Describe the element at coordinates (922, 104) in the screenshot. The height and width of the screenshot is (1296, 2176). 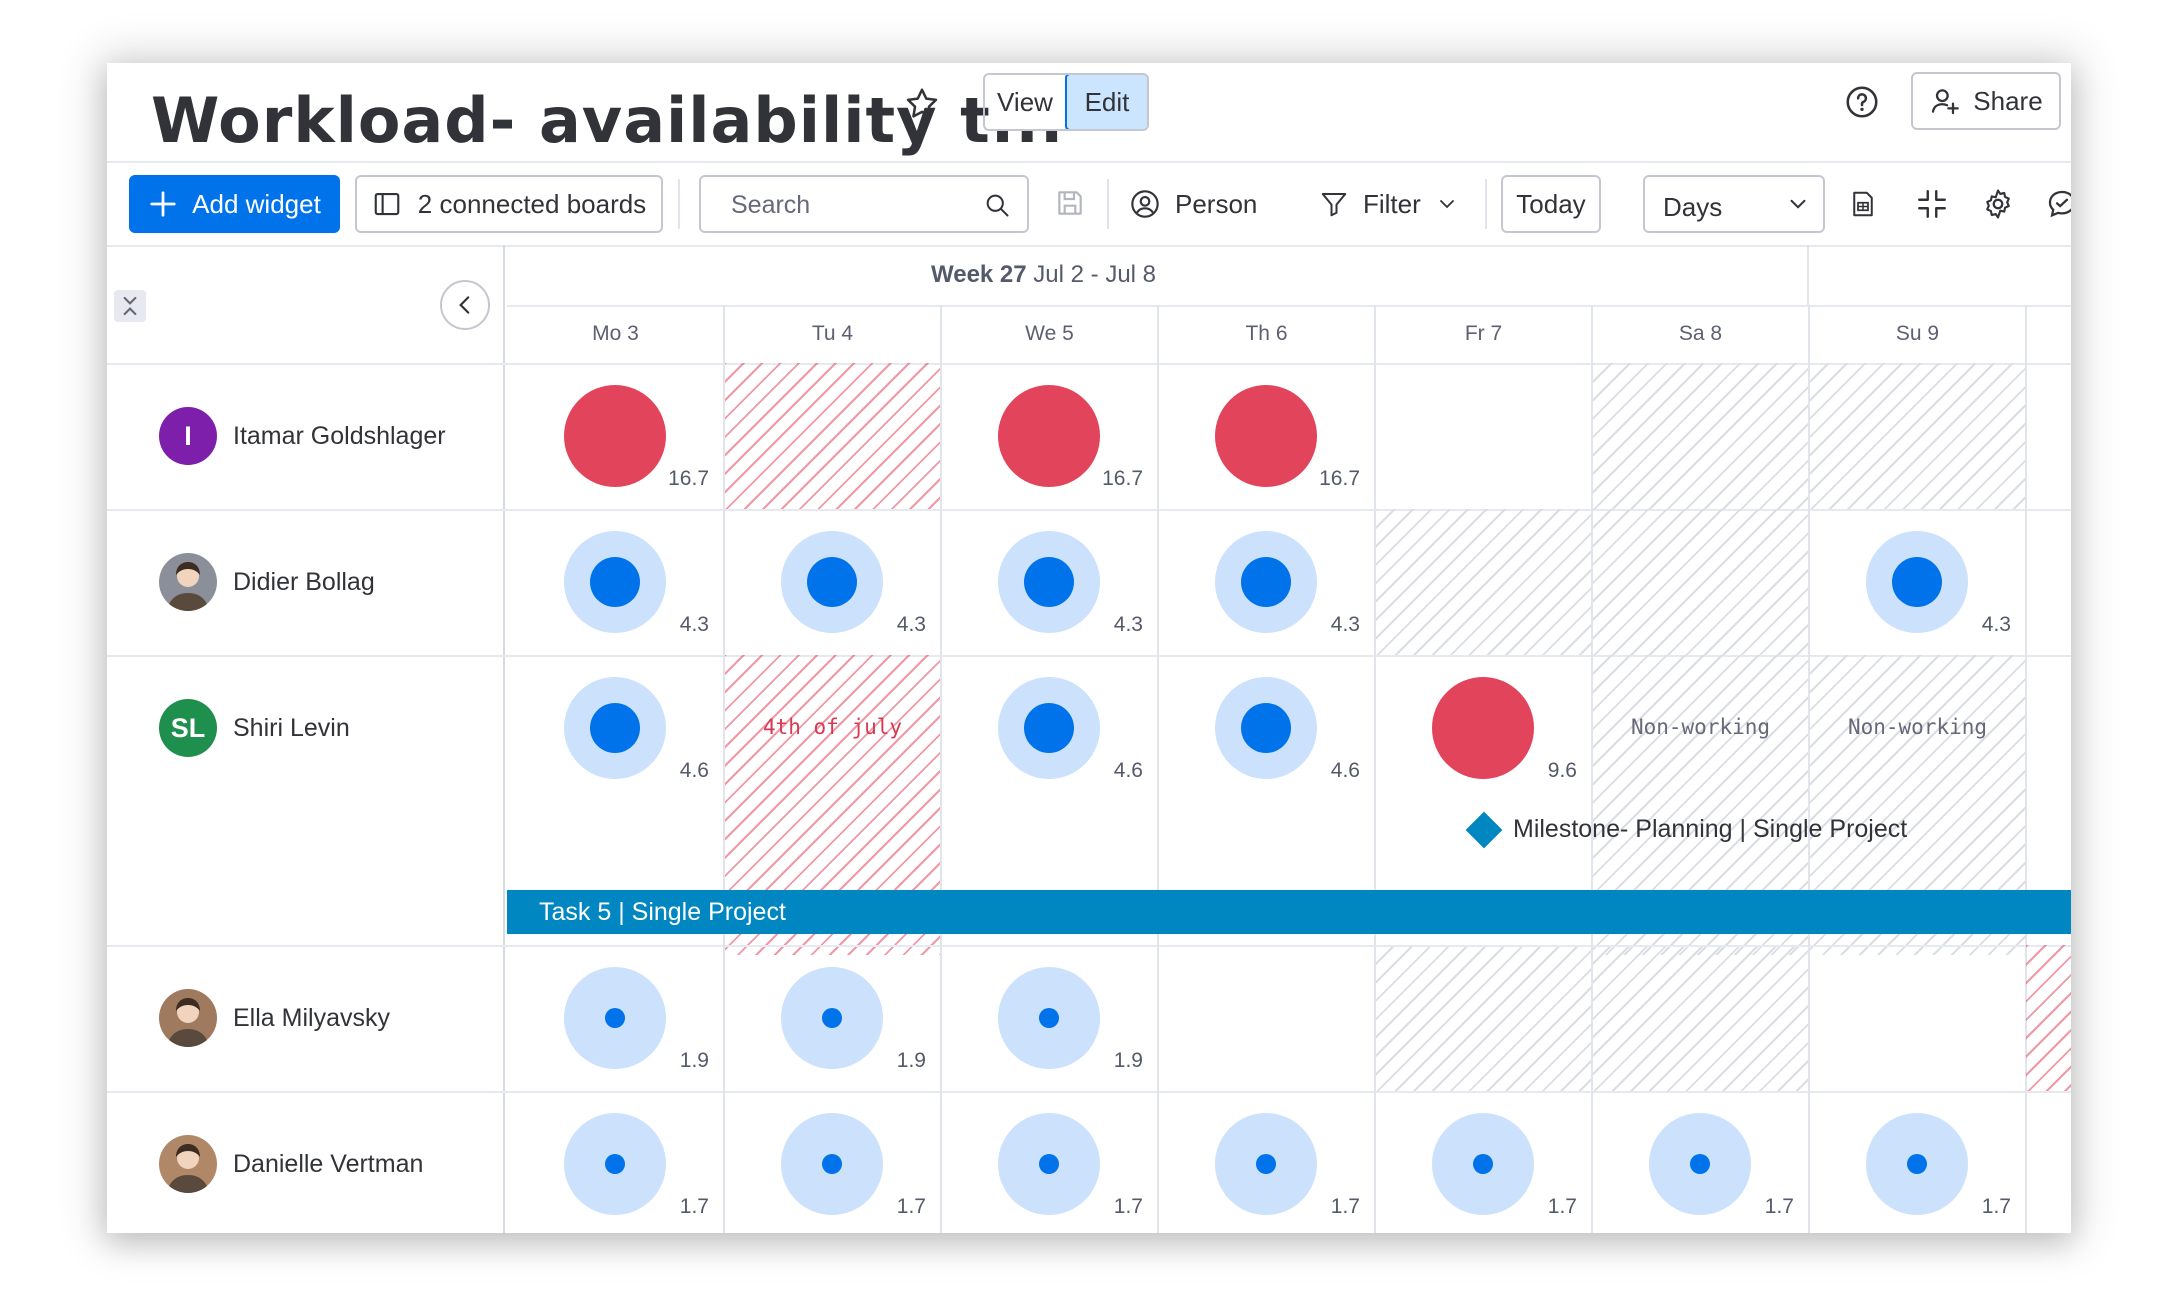
I see `star-icon` at that location.